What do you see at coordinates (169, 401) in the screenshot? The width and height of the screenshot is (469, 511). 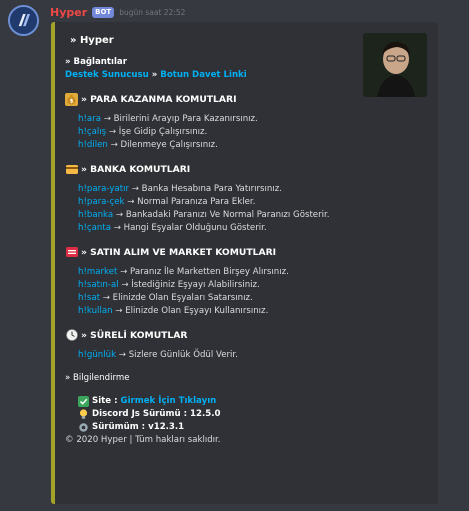 I see `site-link: Girmek İçin Tıklayın` at bounding box center [169, 401].